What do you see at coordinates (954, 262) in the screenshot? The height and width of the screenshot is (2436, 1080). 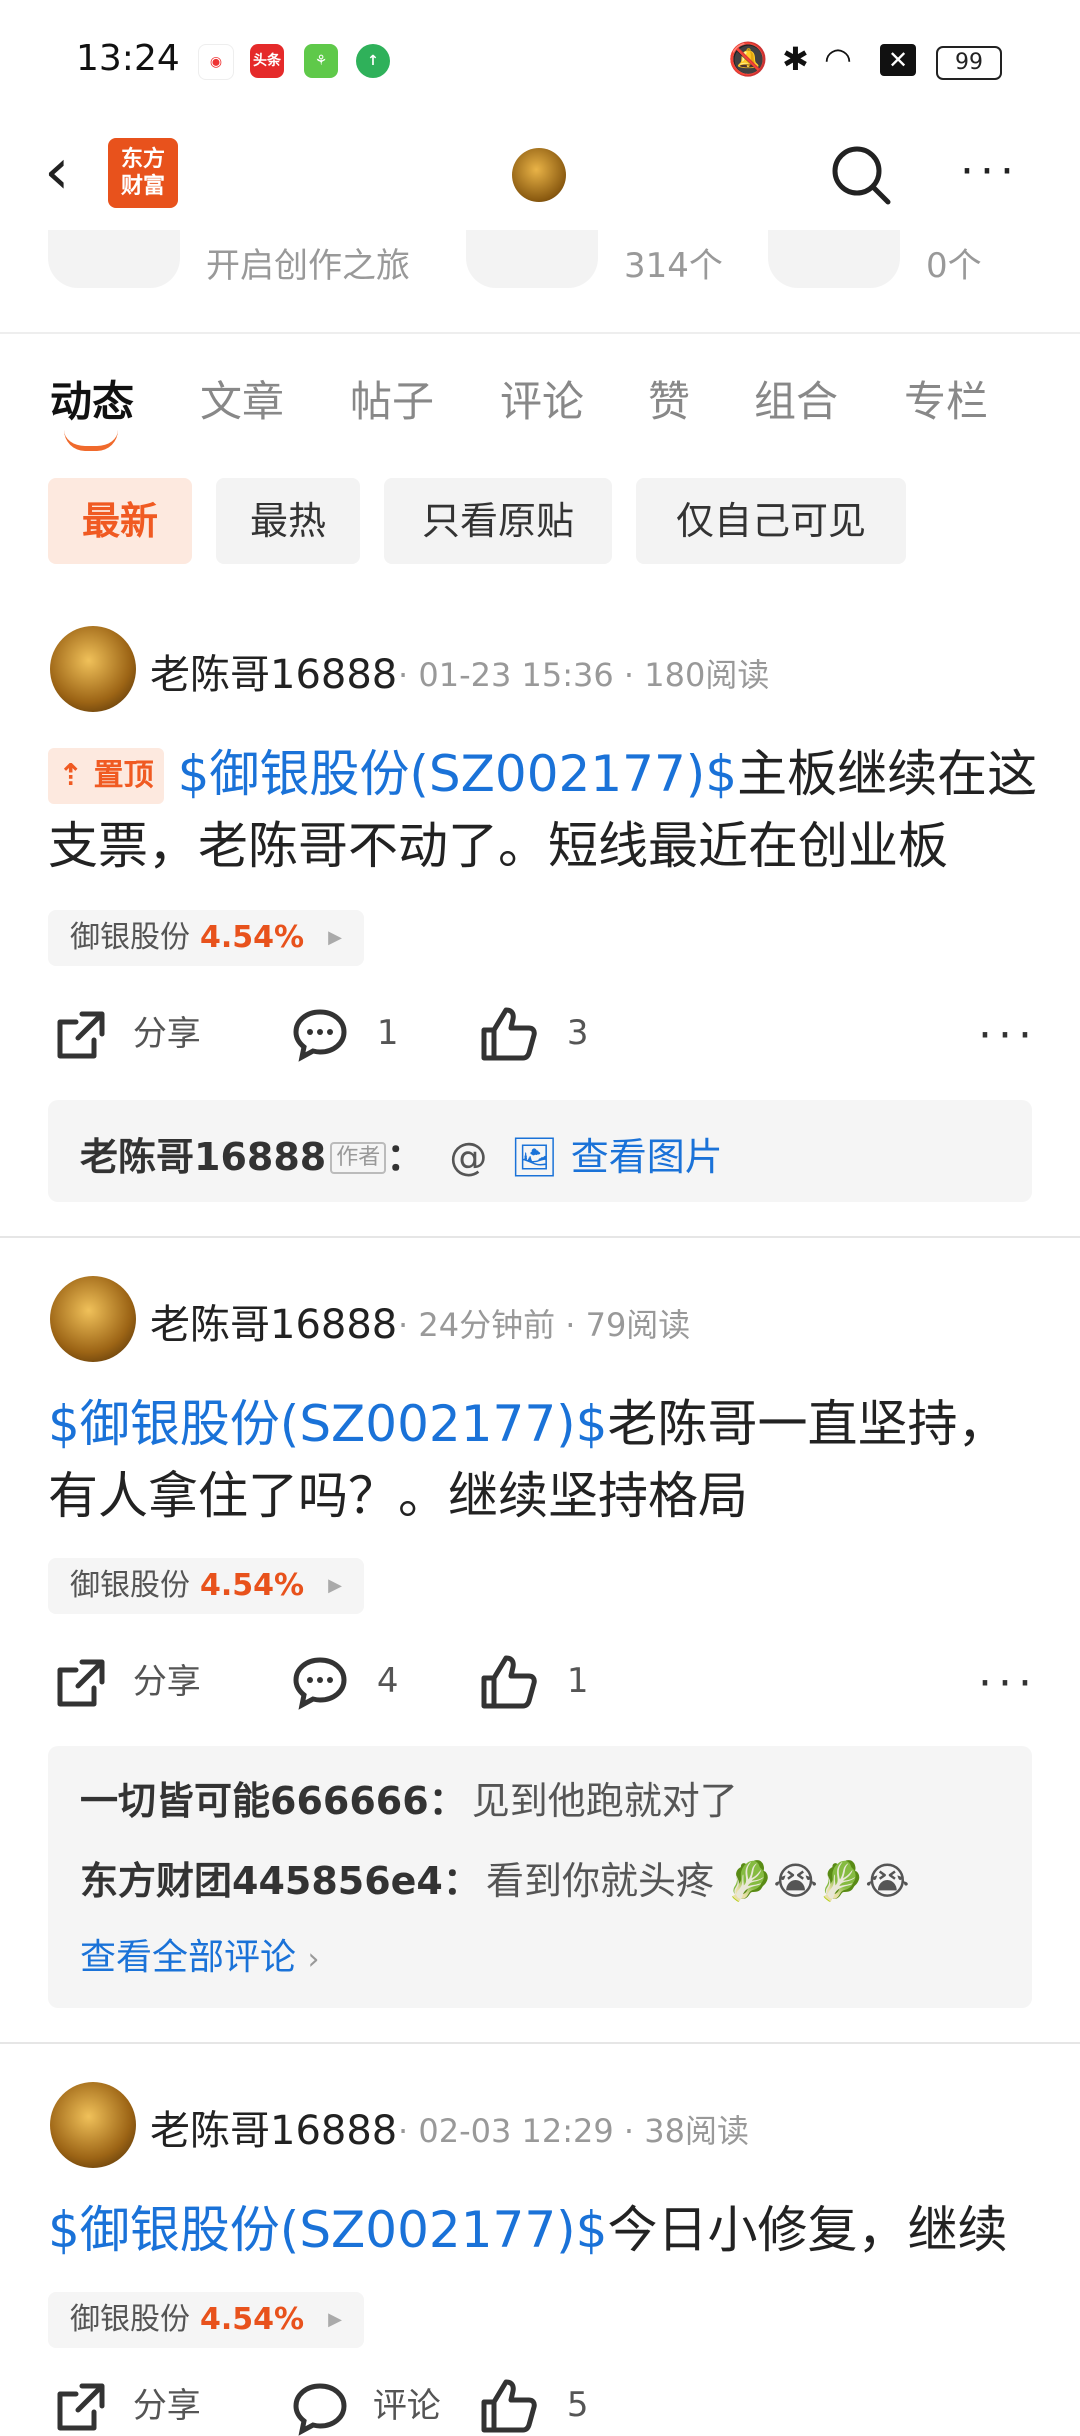 I see `stat-other-count: 0个` at bounding box center [954, 262].